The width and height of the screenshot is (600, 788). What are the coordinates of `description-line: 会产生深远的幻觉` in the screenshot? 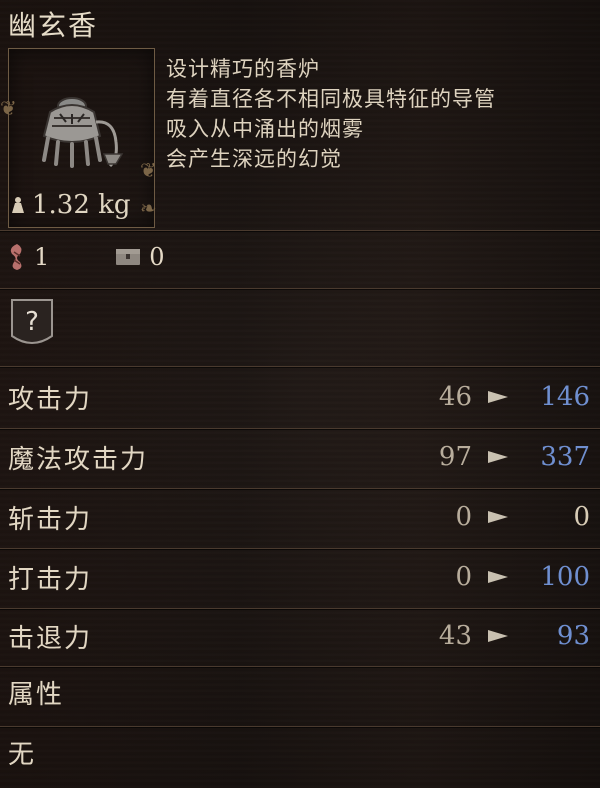 It's located at (254, 159).